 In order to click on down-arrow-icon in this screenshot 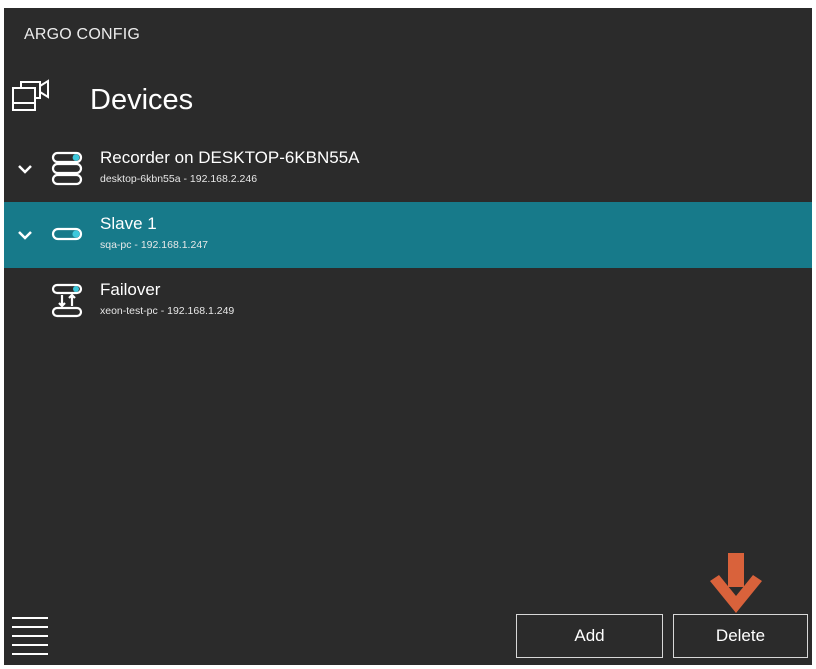, I will do `click(736, 583)`.